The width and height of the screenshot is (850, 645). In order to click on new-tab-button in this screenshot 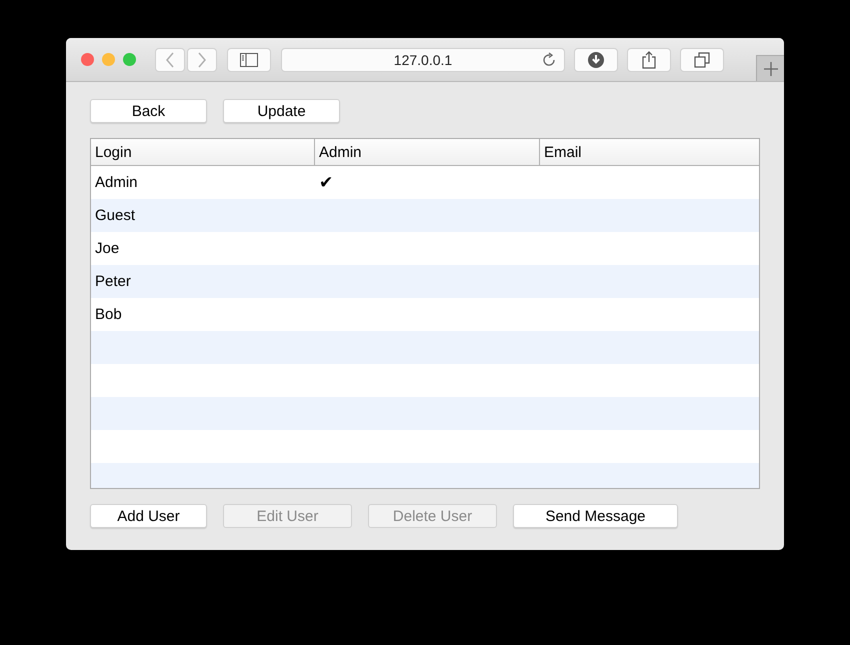, I will do `click(770, 68)`.